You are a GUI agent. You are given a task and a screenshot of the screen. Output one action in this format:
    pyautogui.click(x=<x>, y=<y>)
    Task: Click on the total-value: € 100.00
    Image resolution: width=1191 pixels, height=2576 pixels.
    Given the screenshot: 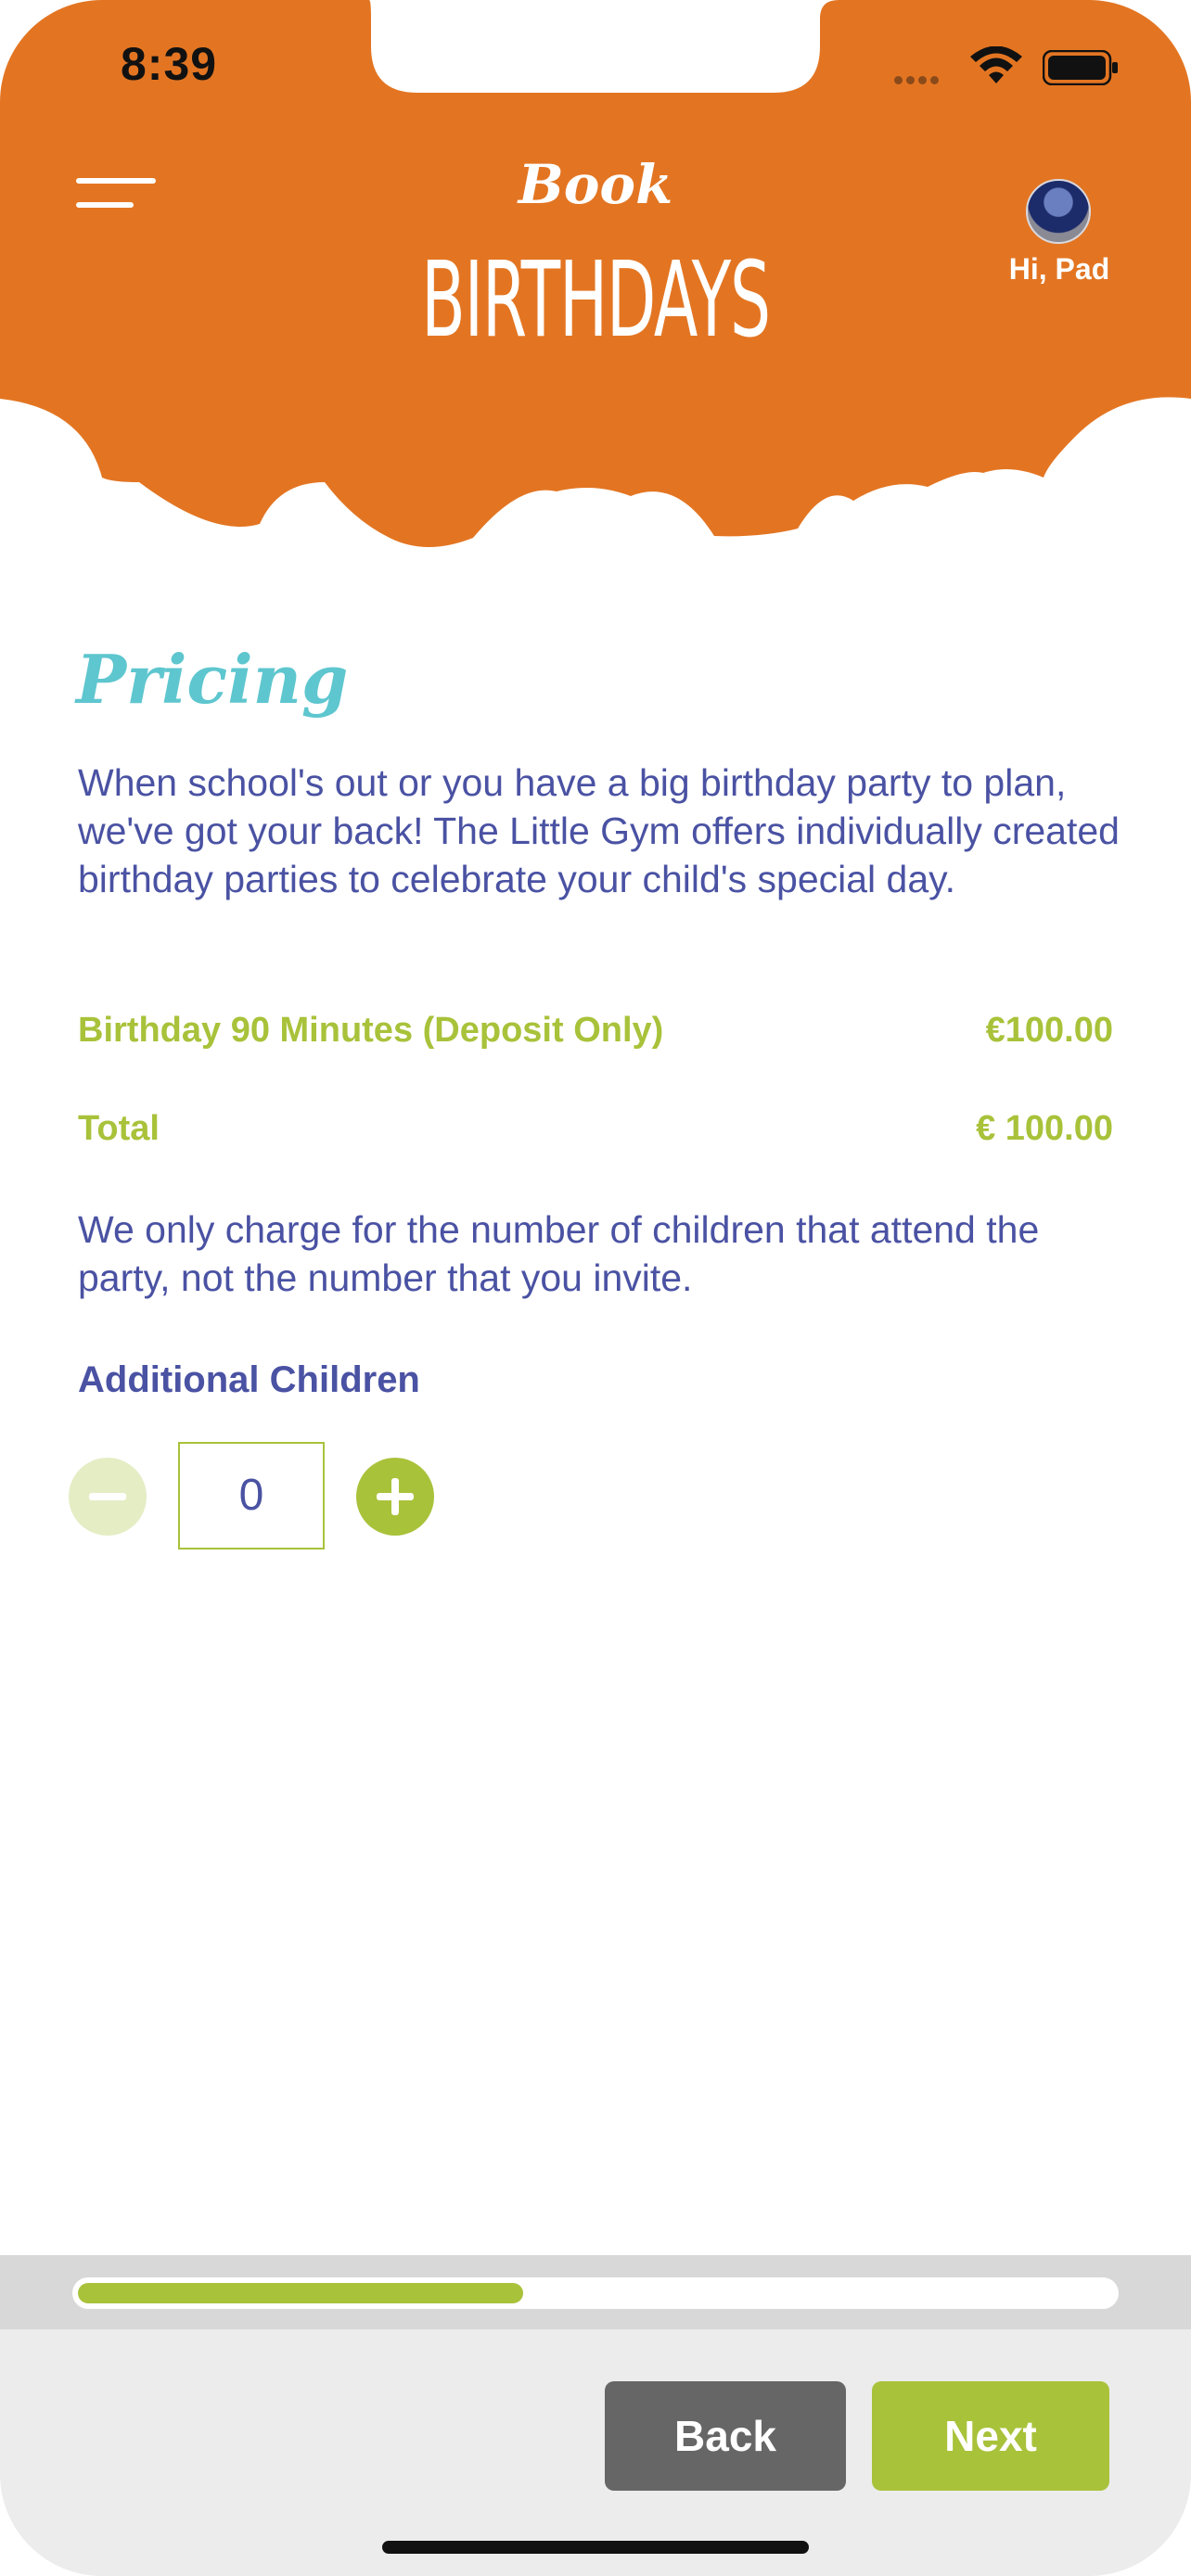 What is the action you would take?
    pyautogui.click(x=1044, y=1129)
    